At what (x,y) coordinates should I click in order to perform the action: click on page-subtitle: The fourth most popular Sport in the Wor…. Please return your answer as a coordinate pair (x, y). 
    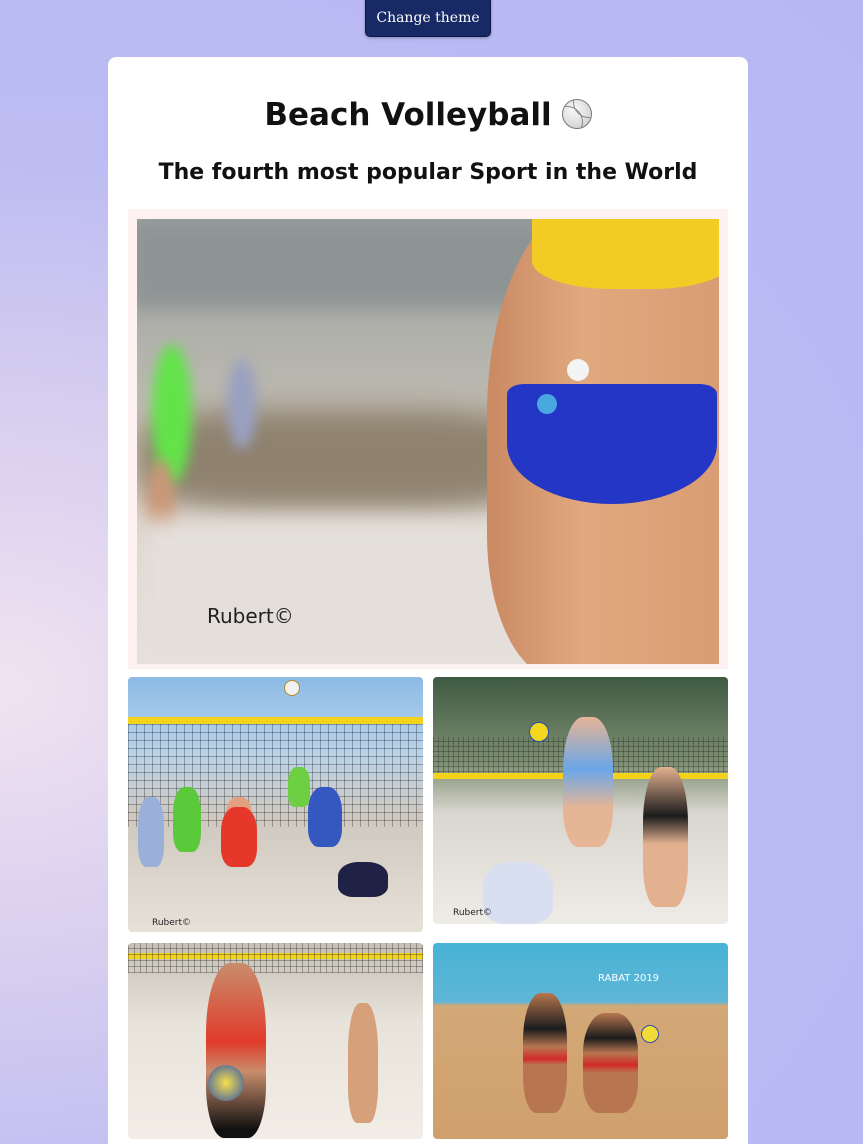
    Looking at the image, I should click on (428, 172).